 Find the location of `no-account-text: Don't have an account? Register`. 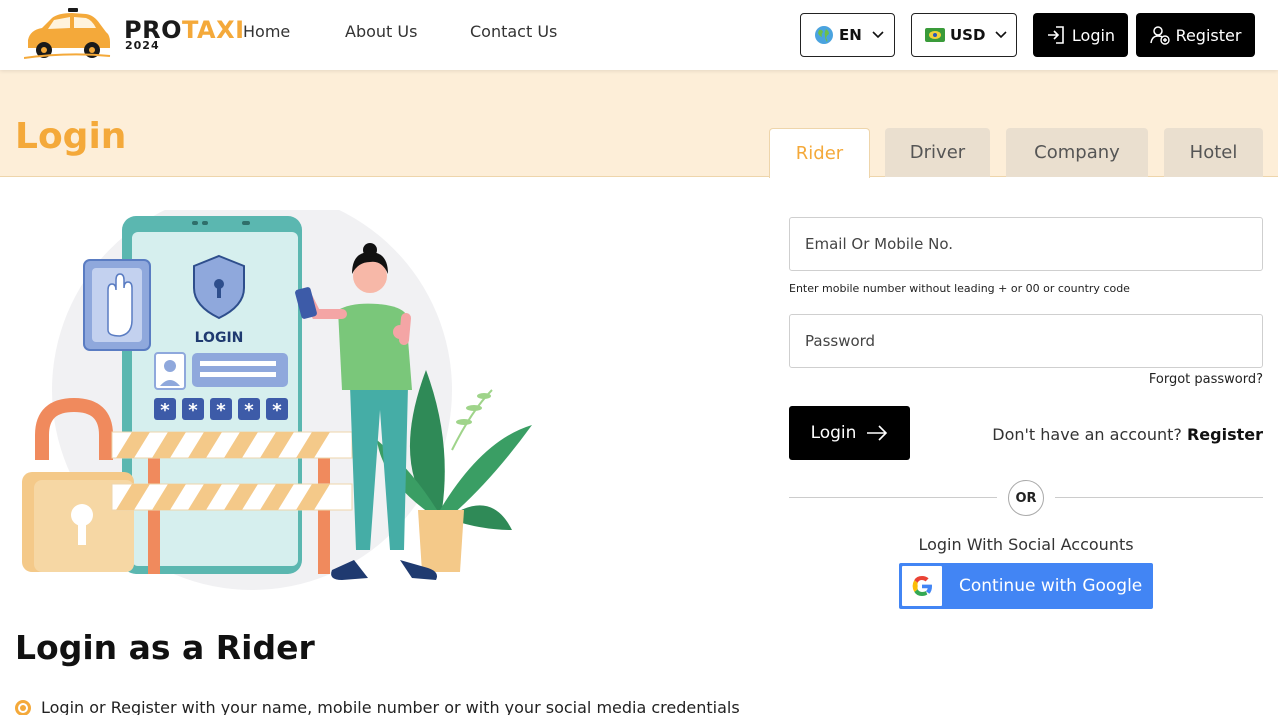

no-account-text: Don't have an account? Register is located at coordinates (1127, 434).